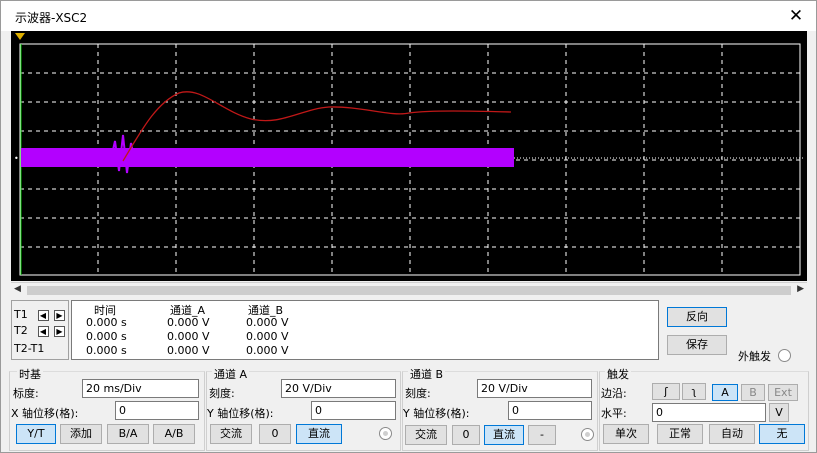 Image resolution: width=817 pixels, height=453 pixels. Describe the element at coordinates (800, 289) in the screenshot. I see `scroll-right-icon: ▶` at that location.